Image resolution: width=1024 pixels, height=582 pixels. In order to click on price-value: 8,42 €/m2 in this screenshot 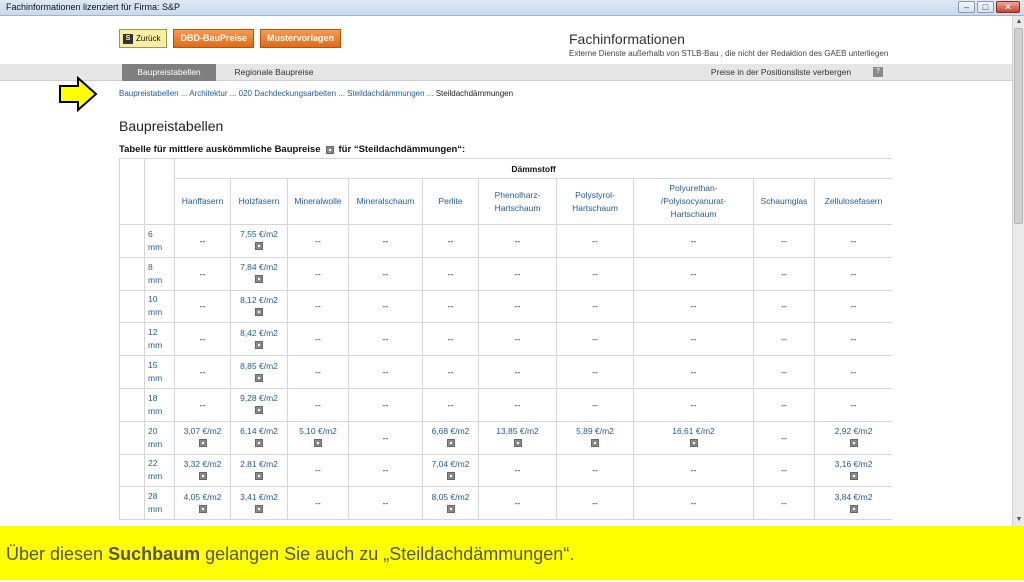, I will do `click(259, 333)`.